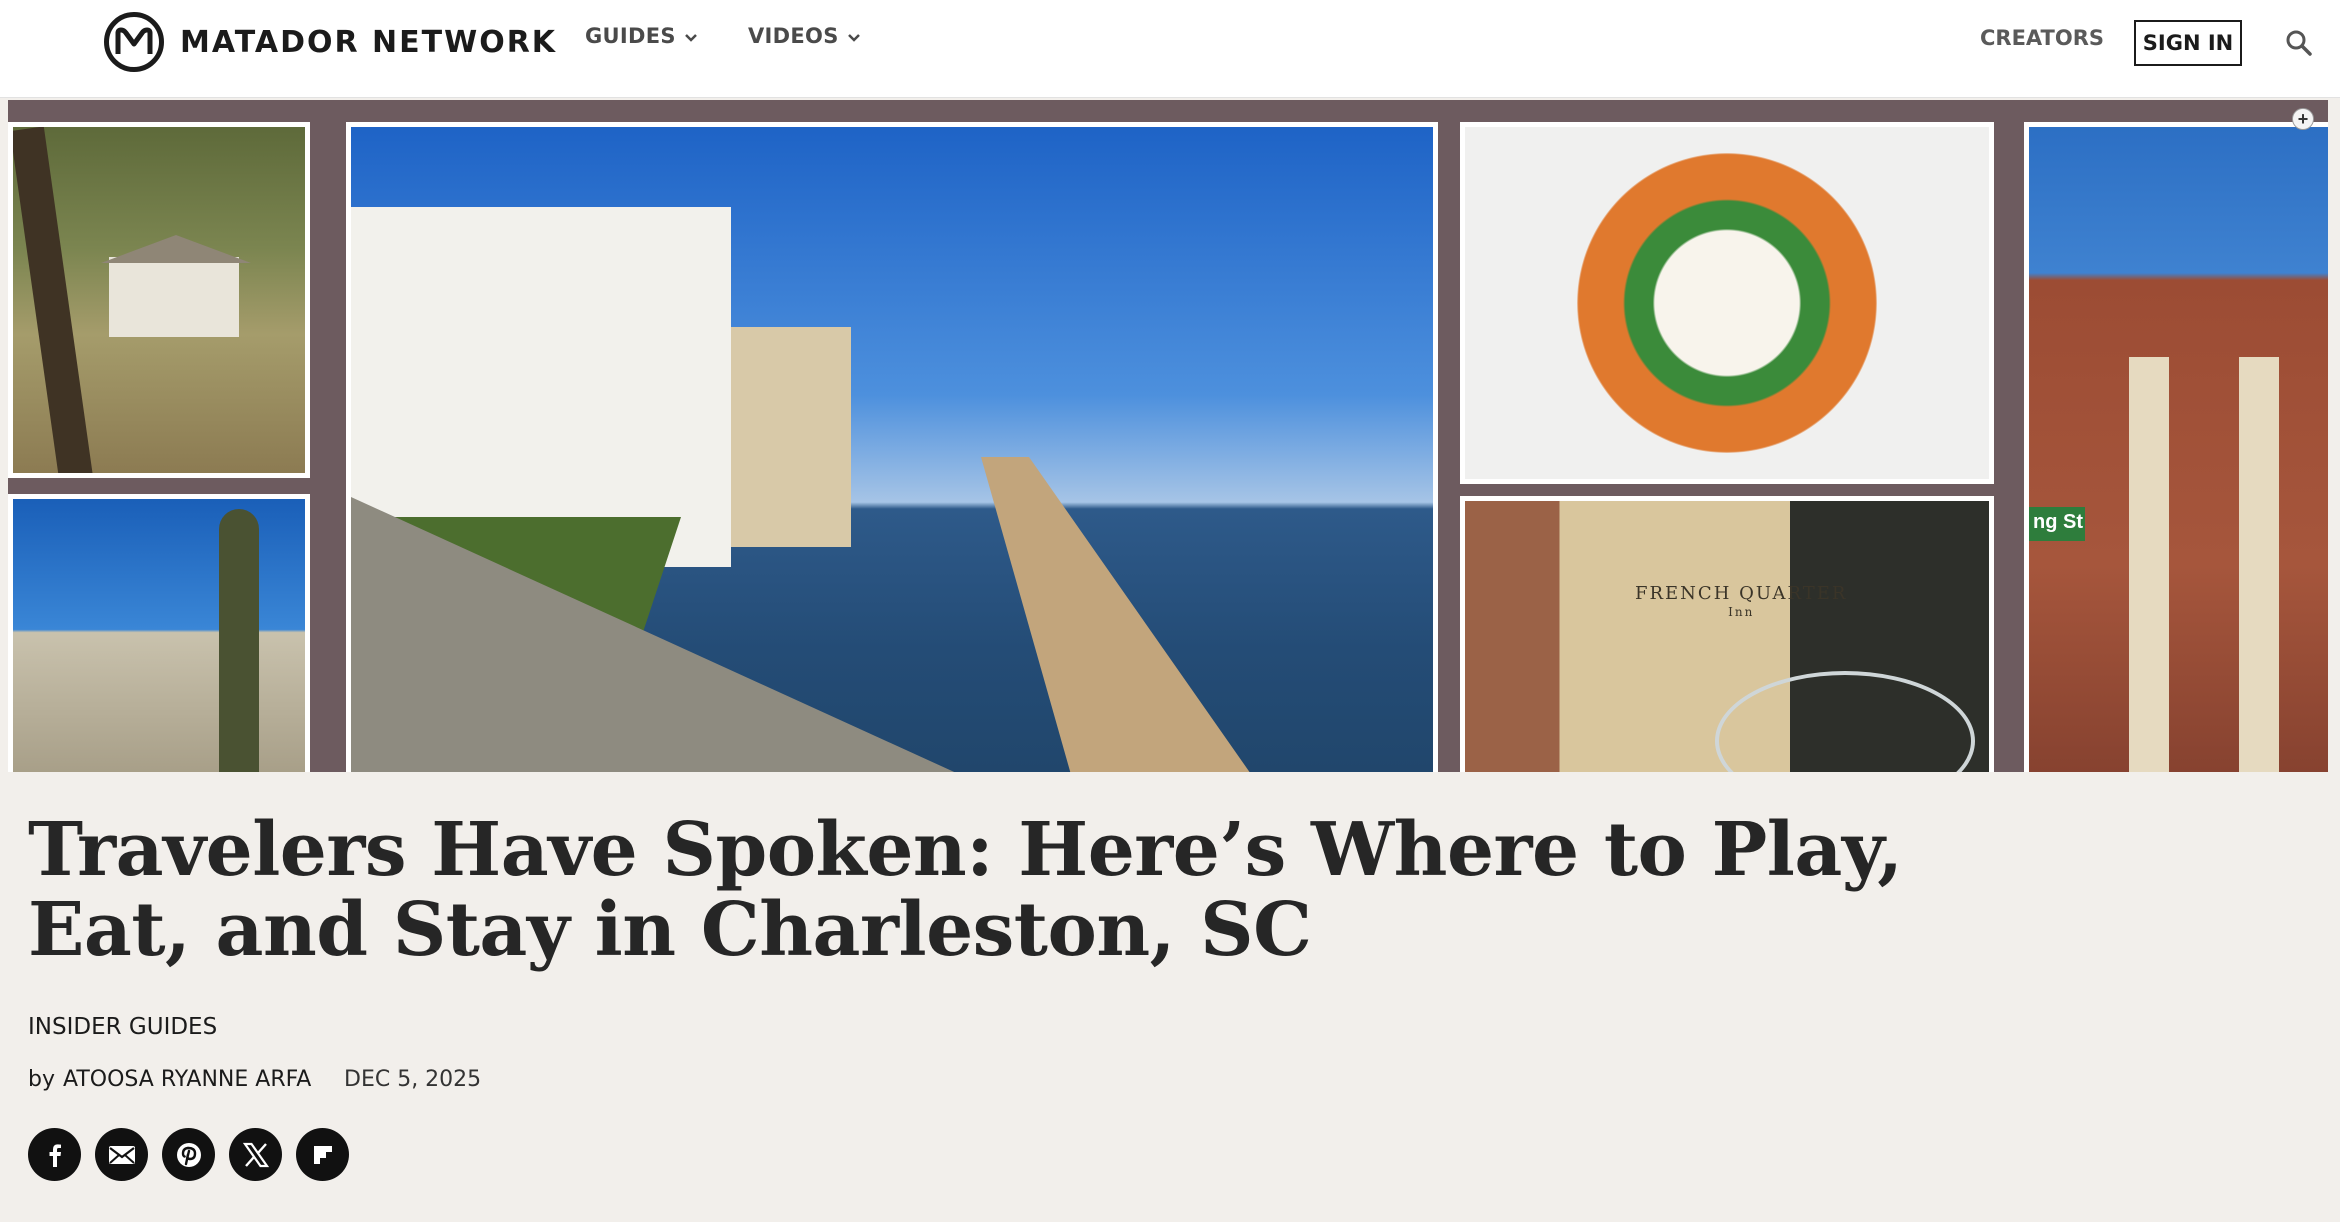 The width and height of the screenshot is (2340, 1222). What do you see at coordinates (1741, 601) in the screenshot?
I see `hotel-sign: FRENCH QUARTER Inn` at bounding box center [1741, 601].